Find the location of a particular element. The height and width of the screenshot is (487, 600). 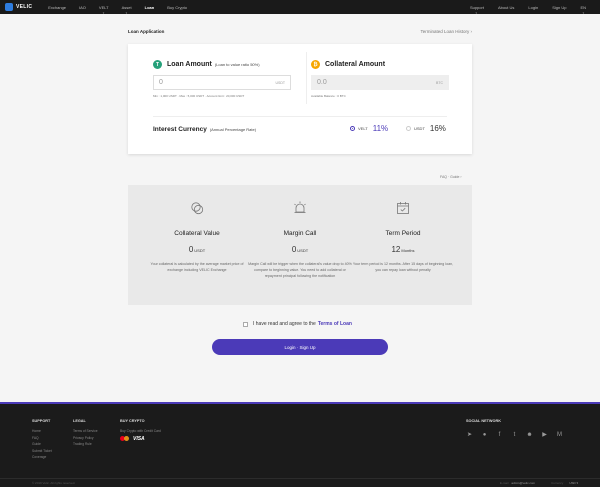

logo-text: VELIC is located at coordinates (24, 7).